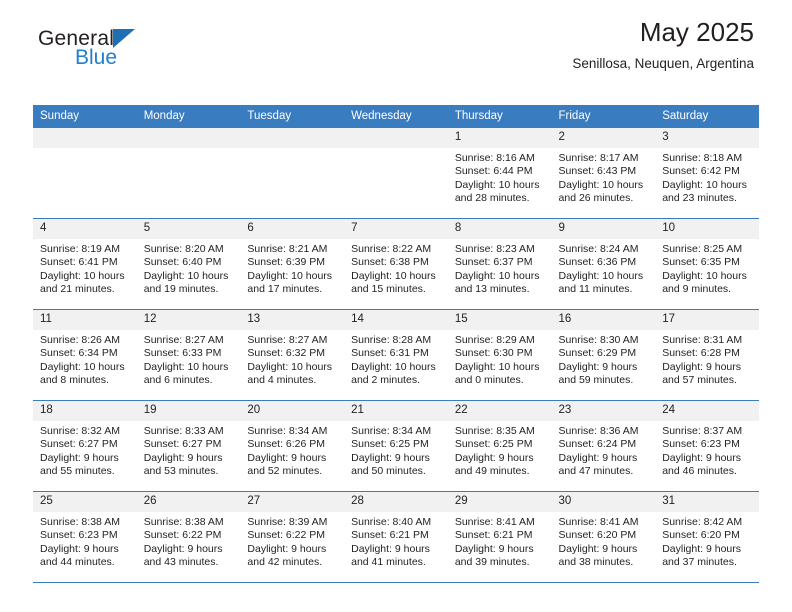  Describe the element at coordinates (396, 320) in the screenshot. I see `day-number: 14` at that location.